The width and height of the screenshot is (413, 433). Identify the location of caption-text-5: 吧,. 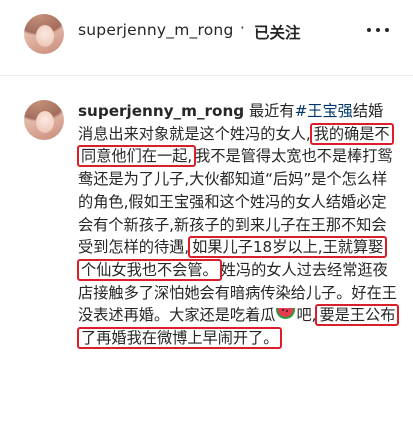
(306, 315).